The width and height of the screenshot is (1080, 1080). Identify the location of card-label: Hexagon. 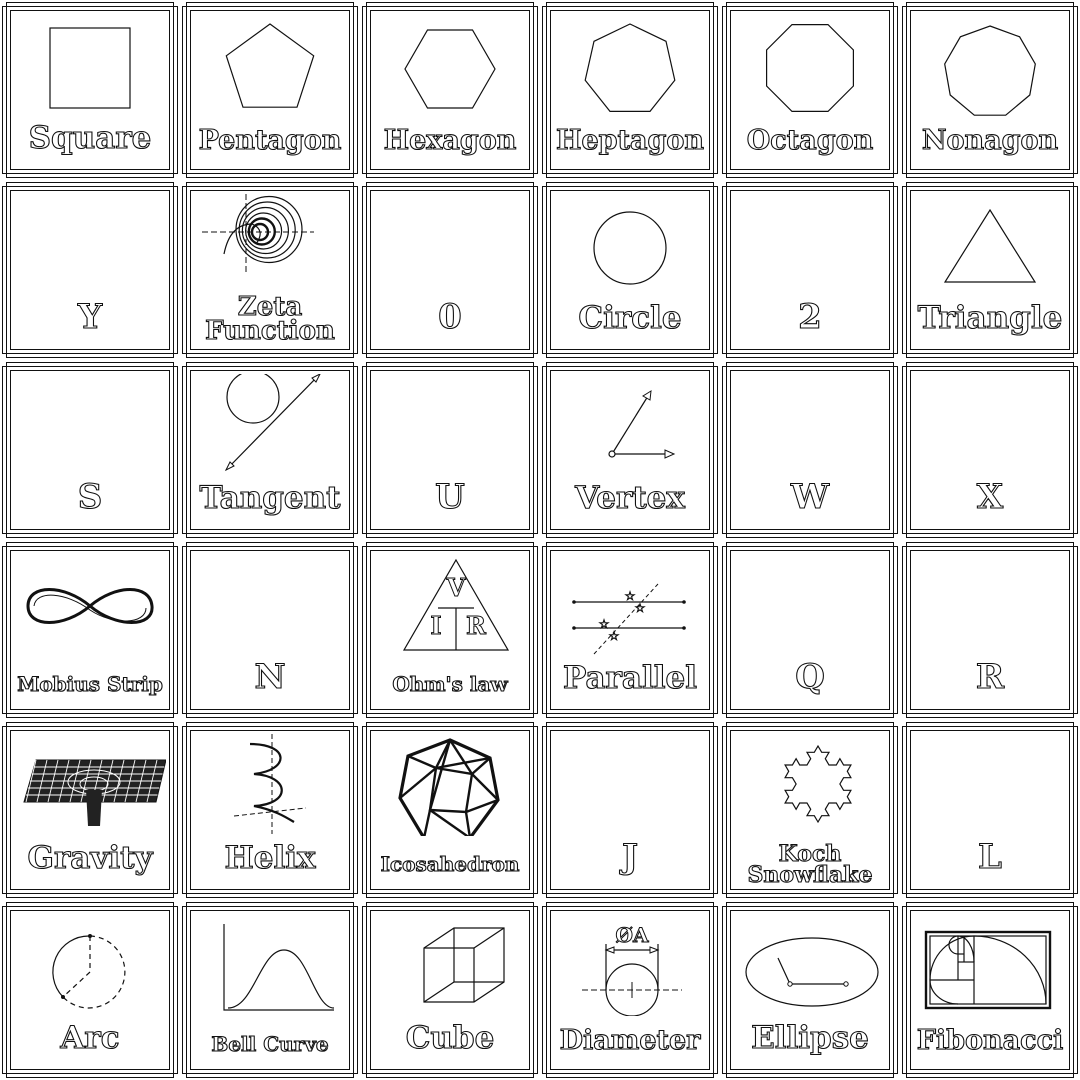
(450, 140).